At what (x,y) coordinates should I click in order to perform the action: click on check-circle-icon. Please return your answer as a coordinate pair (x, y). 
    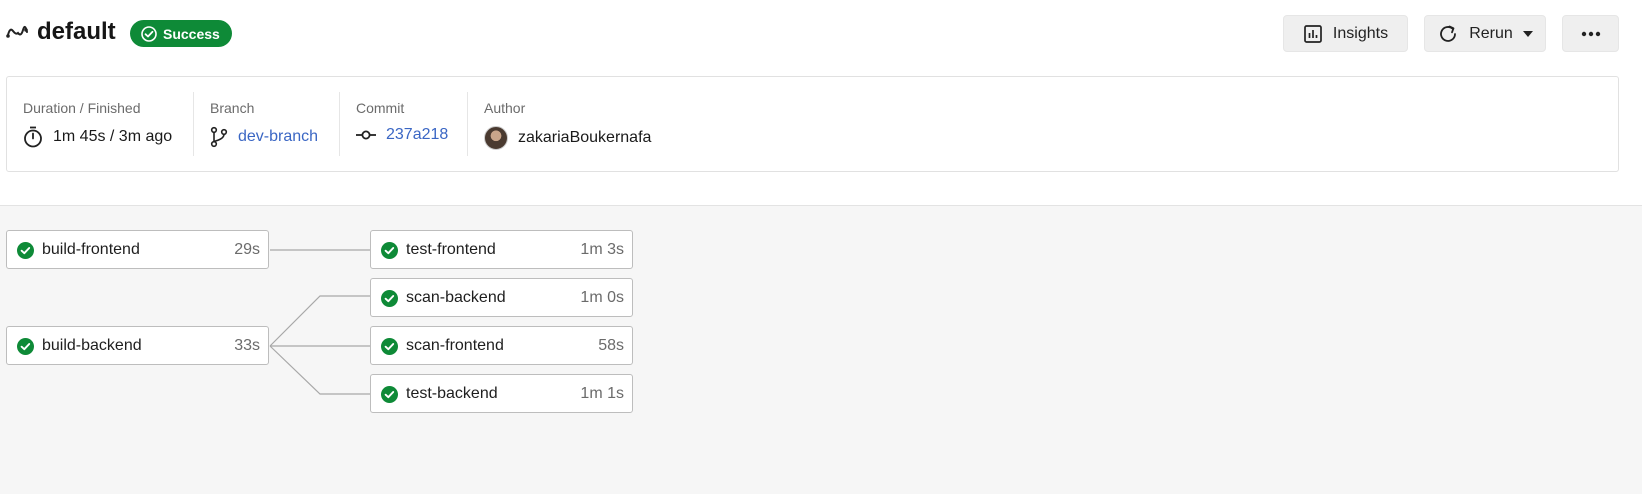
    Looking at the image, I should click on (149, 33).